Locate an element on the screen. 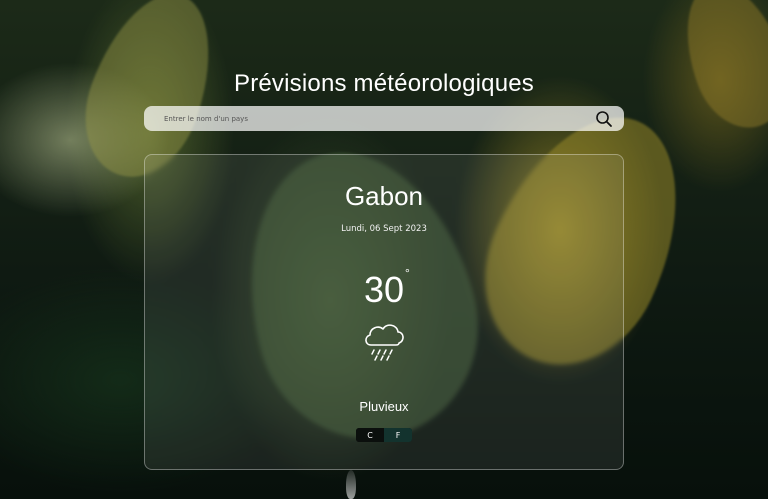 Image resolution: width=768 pixels, height=499 pixels. date-label: Lundi, 06 Sept 2023 is located at coordinates (384, 229).